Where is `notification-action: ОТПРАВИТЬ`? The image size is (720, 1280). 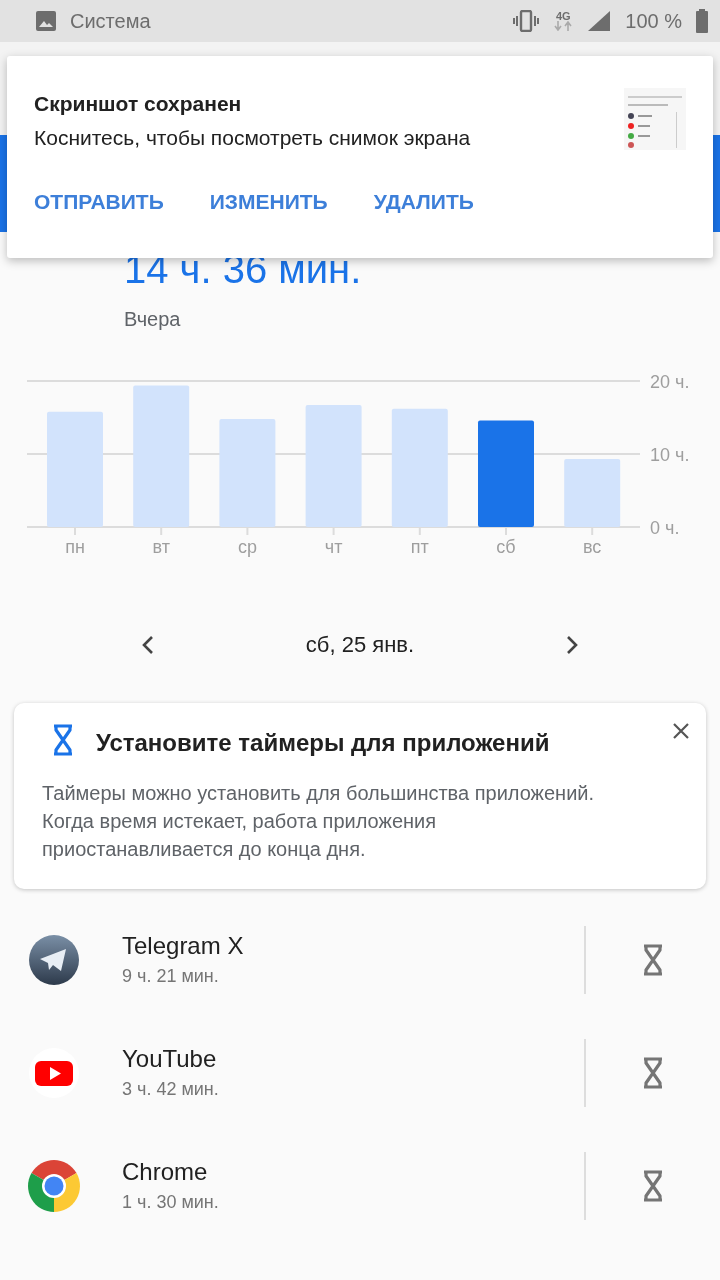
notification-action: ОТПРАВИТЬ is located at coordinates (99, 202).